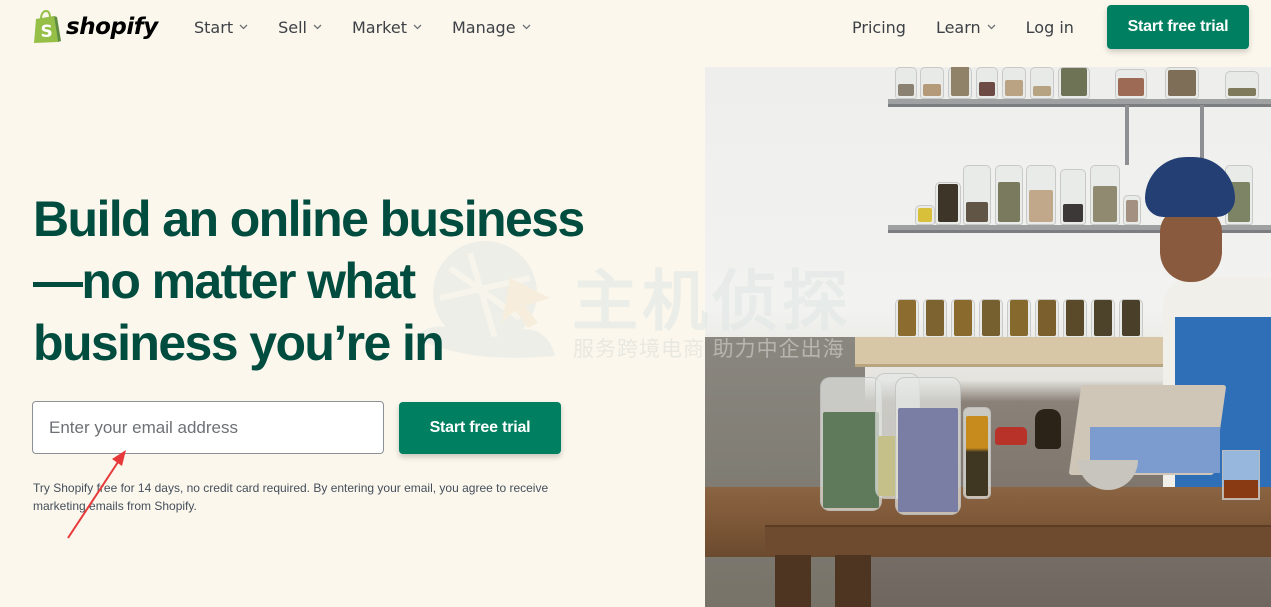 This screenshot has width=1271, height=607. I want to click on image-person-face, so click(1191, 244).